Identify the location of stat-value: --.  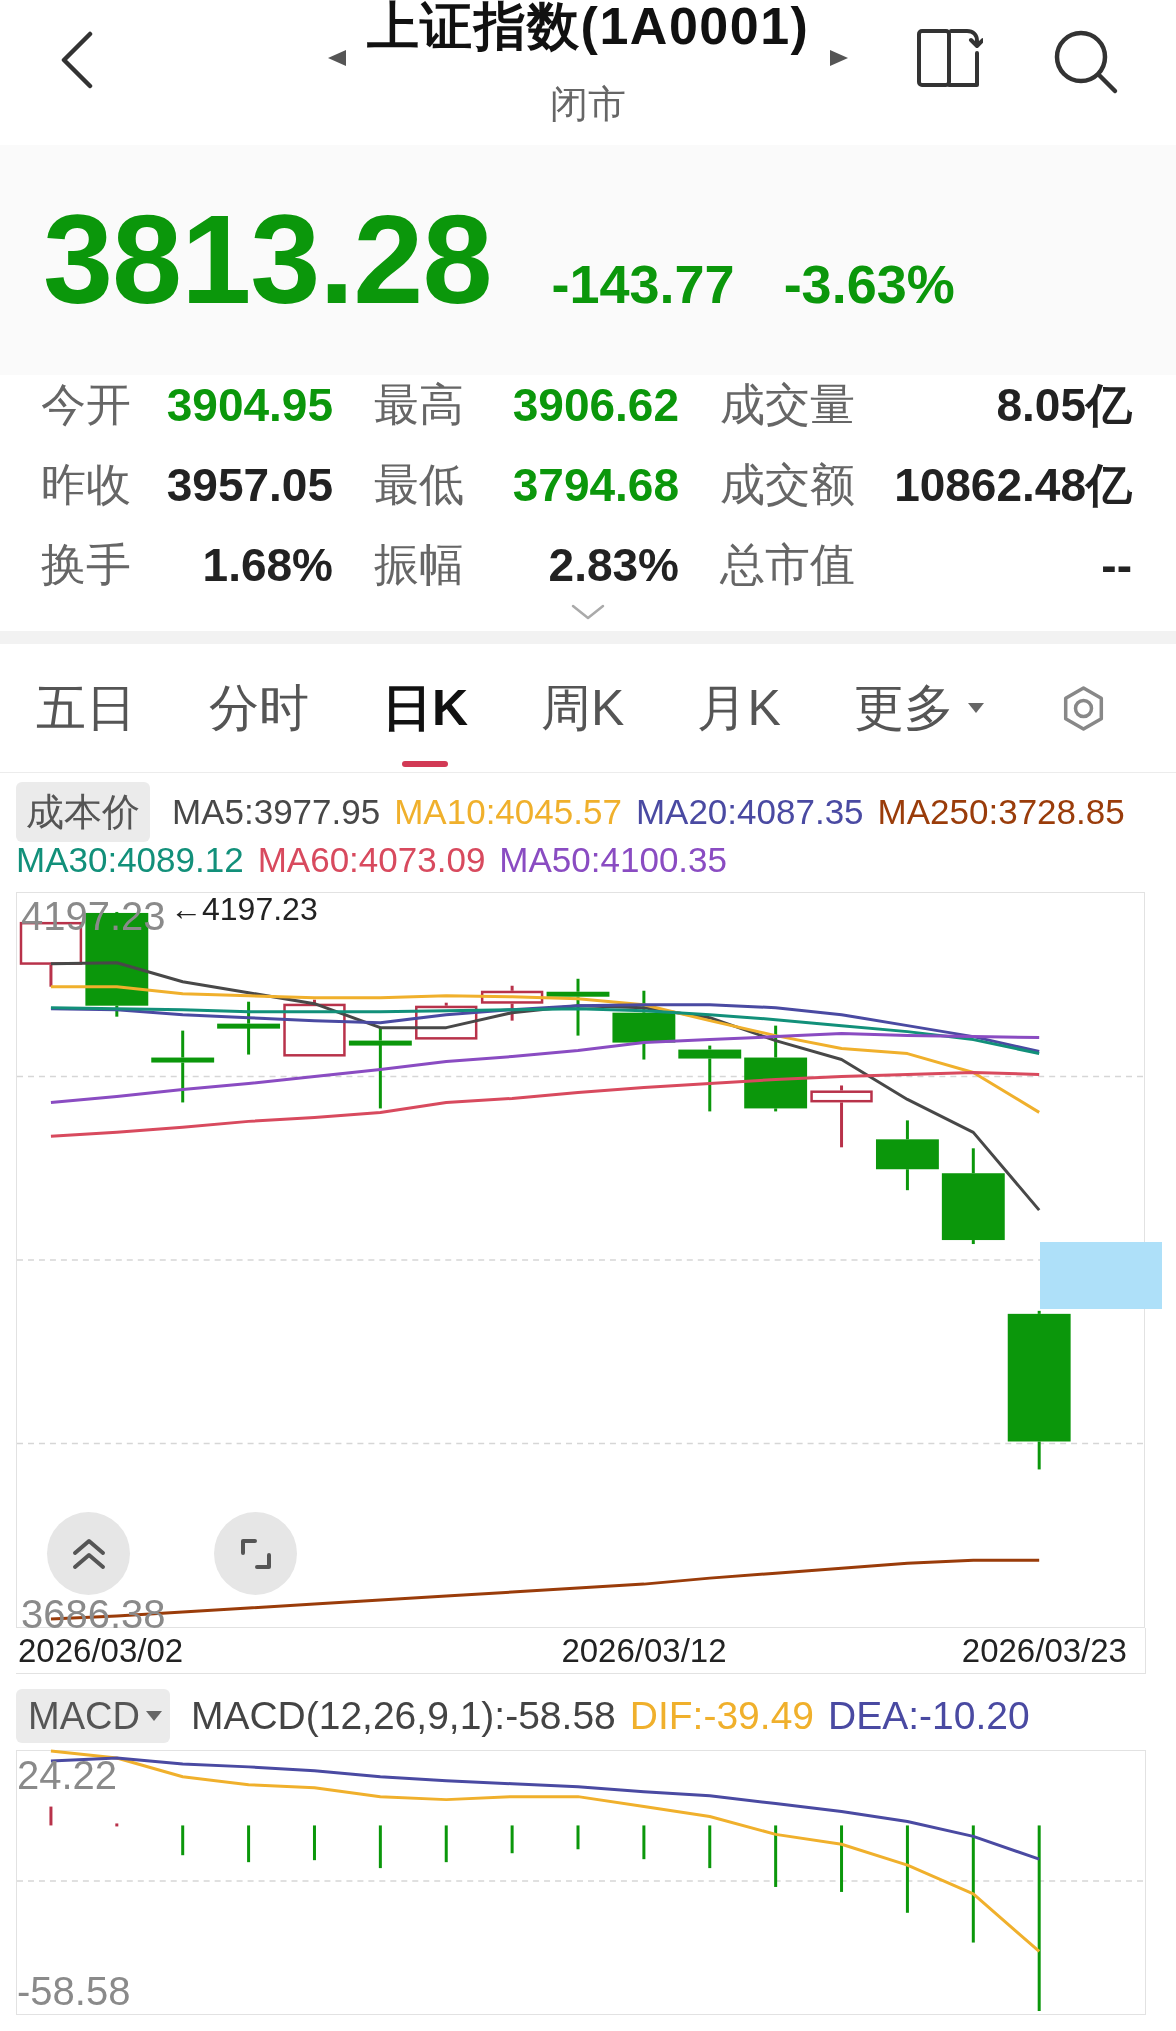
(1116, 565).